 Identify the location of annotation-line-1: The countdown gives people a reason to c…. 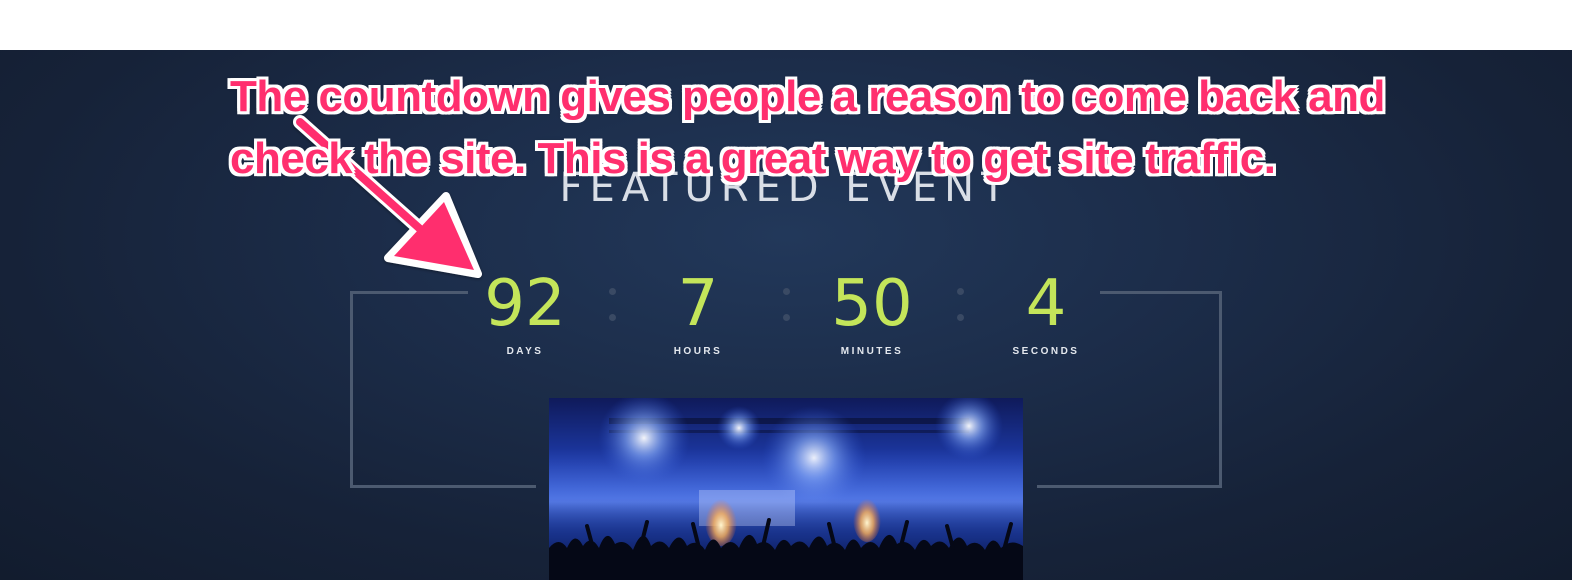
(807, 96).